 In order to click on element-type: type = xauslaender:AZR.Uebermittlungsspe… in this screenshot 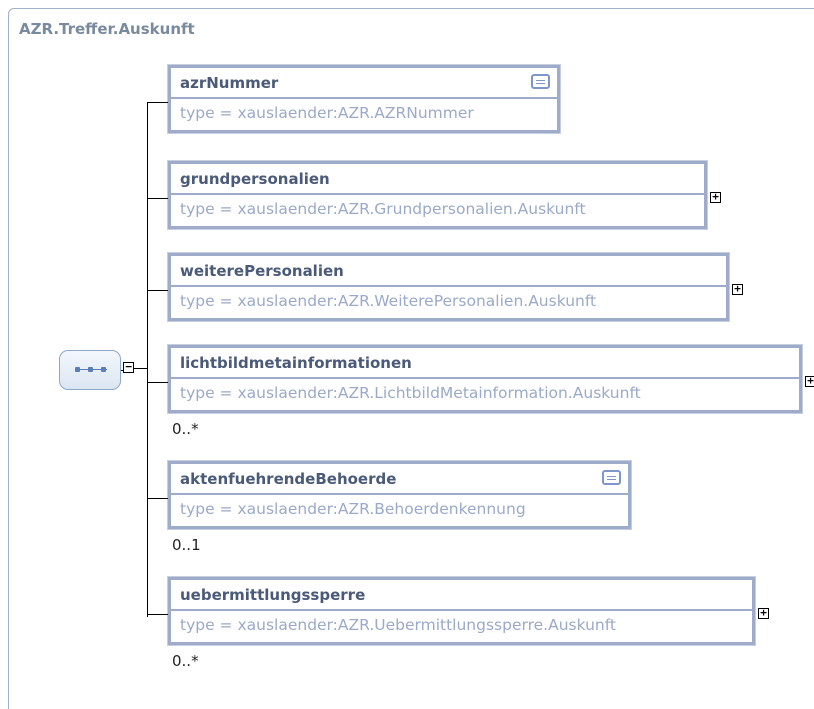, I will do `click(398, 625)`.